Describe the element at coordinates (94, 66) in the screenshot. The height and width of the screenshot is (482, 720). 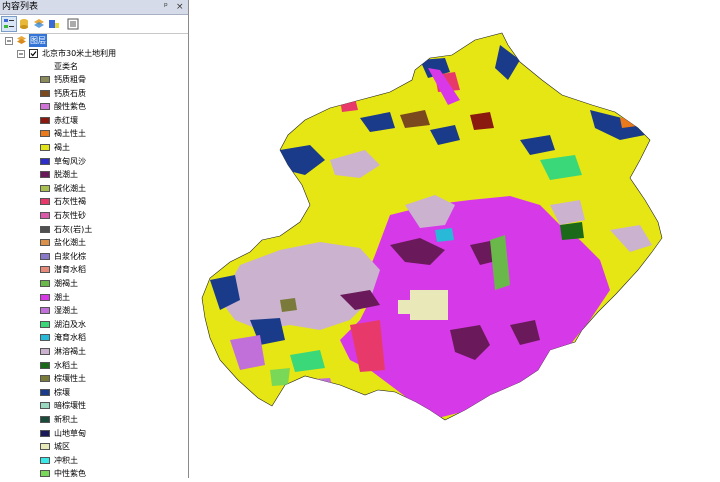
I see `field-label-row: 亚类名` at that location.